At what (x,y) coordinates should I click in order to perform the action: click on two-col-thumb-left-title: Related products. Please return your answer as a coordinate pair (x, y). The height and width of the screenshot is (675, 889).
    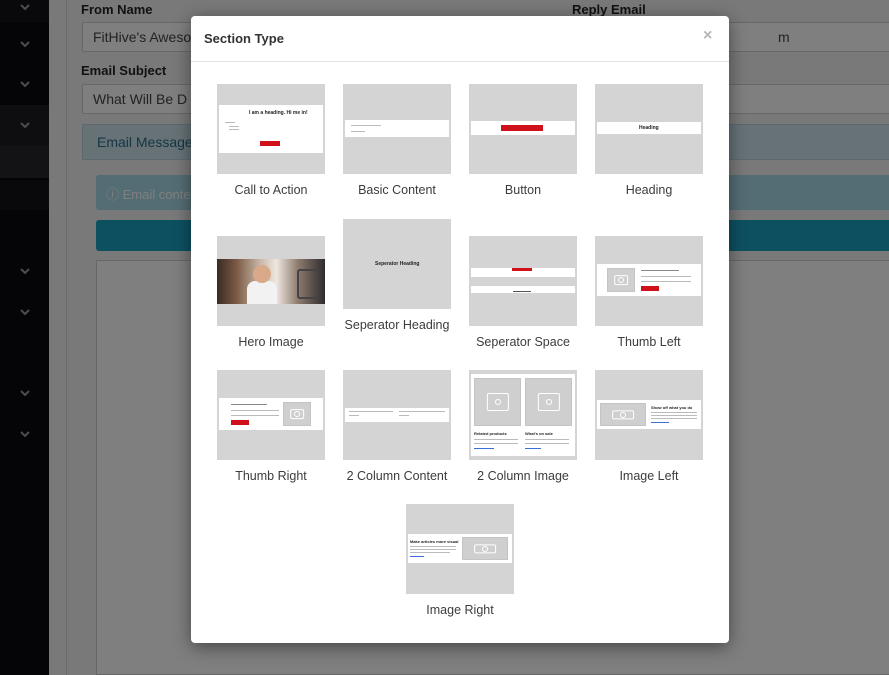
    Looking at the image, I should click on (490, 433).